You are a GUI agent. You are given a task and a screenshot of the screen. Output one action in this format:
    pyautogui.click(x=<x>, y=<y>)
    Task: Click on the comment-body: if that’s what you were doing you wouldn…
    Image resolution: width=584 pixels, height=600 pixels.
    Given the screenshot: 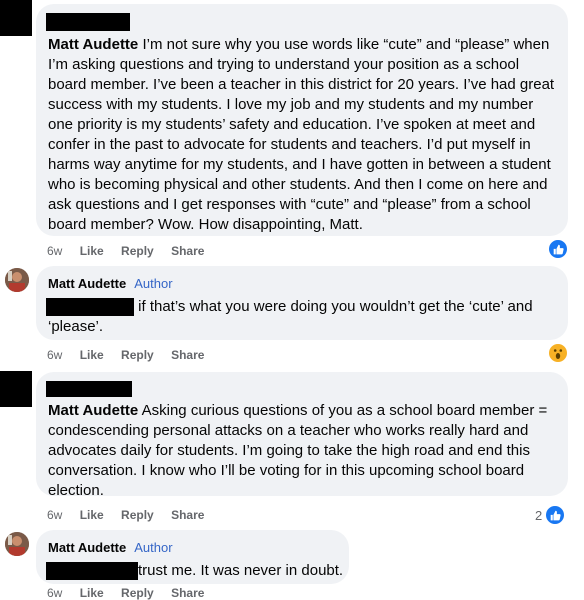 What is the action you would take?
    pyautogui.click(x=301, y=317)
    